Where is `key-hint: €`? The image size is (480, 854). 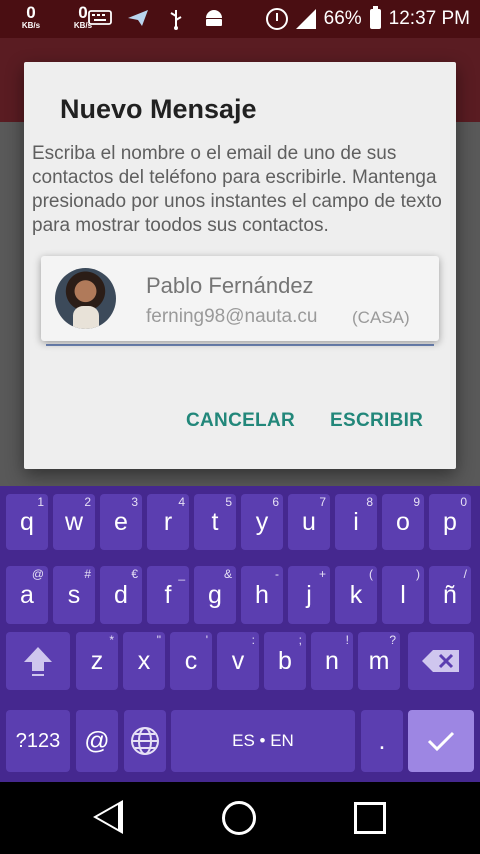
key-hint: € is located at coordinates (134, 574).